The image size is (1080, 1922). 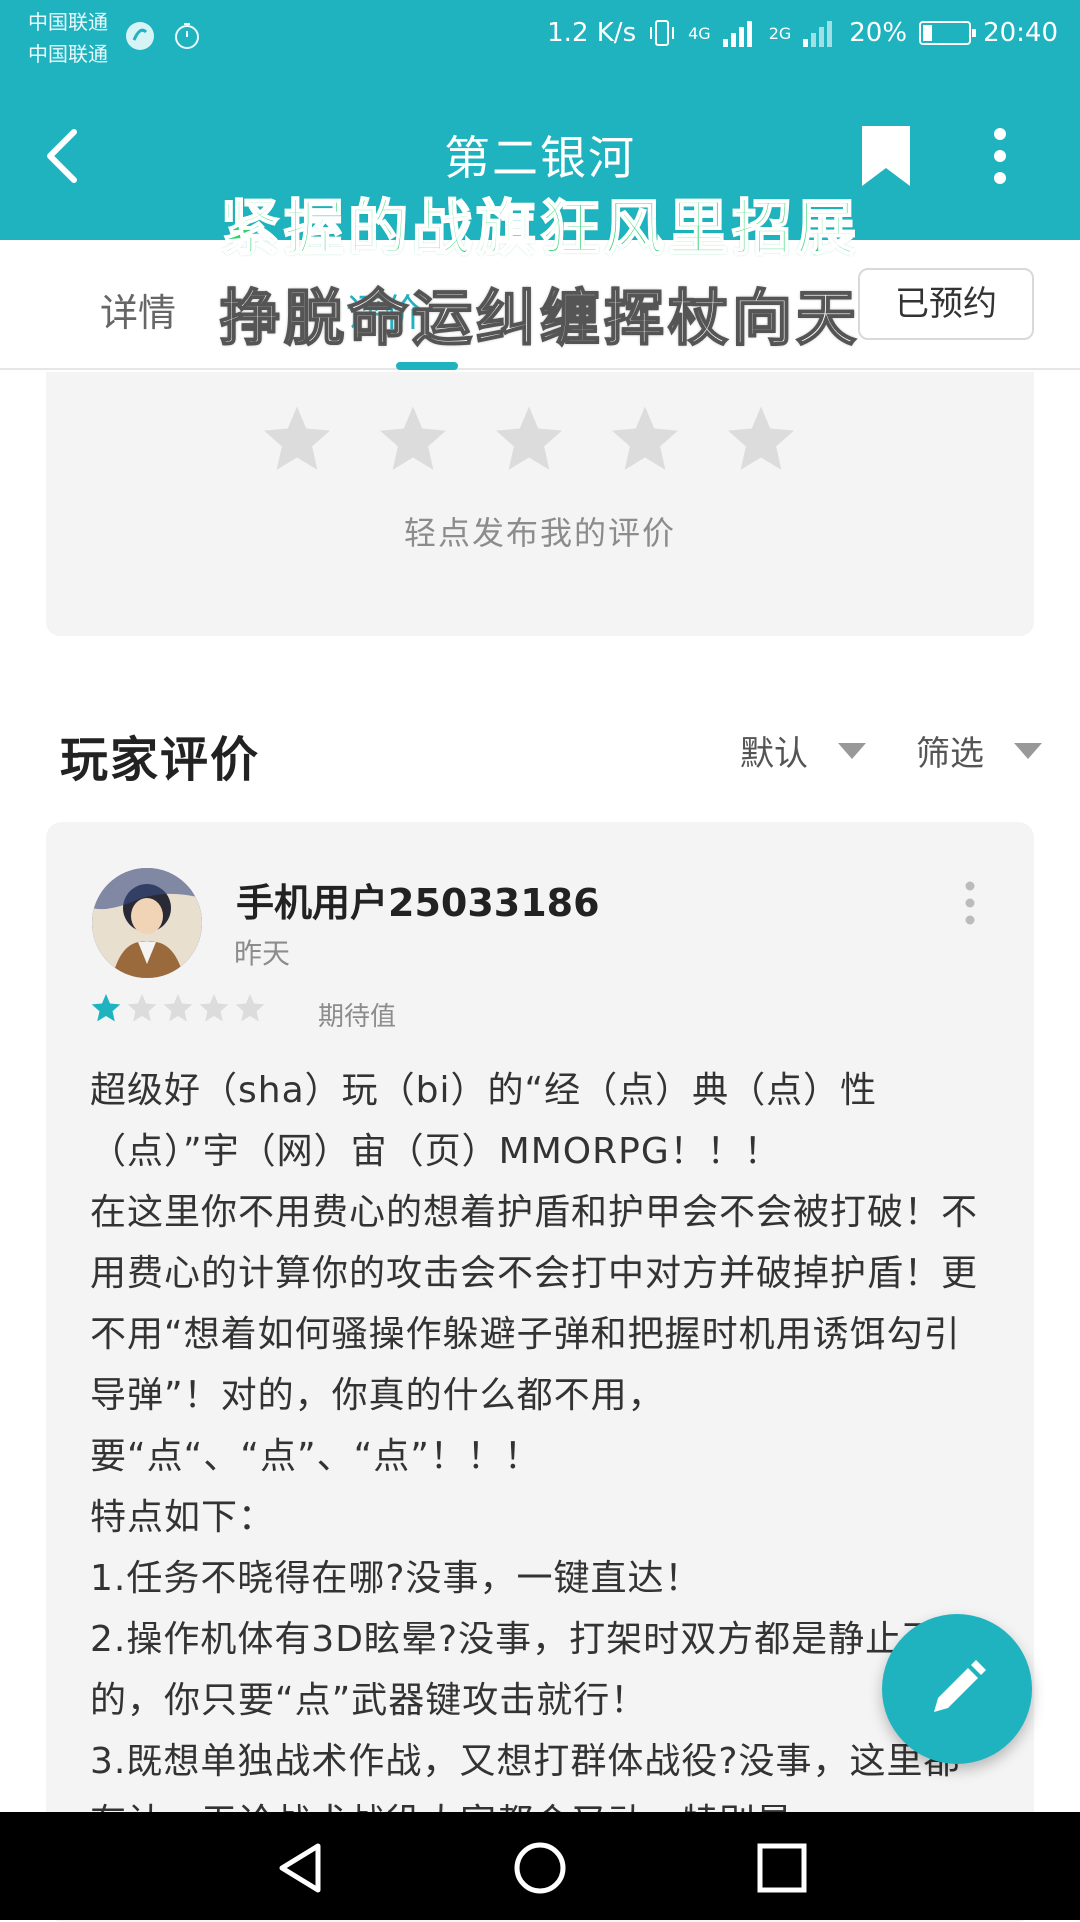 What do you see at coordinates (163, 36) in the screenshot?
I see `status-app-icons` at bounding box center [163, 36].